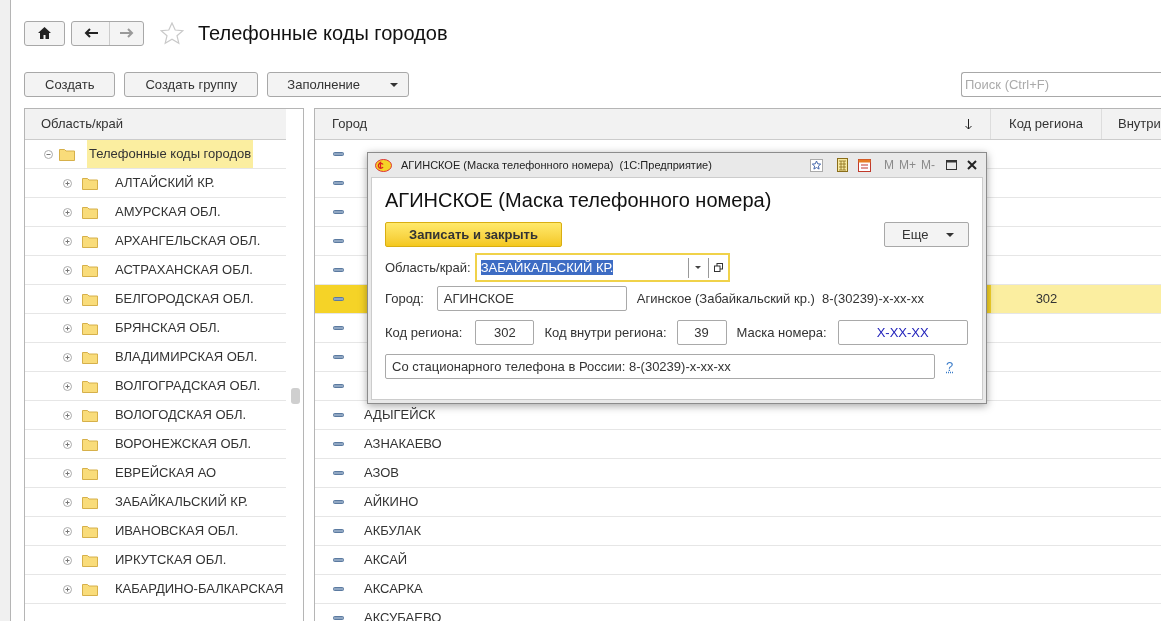 This screenshot has height=621, width=1161. Describe the element at coordinates (168, 328) in the screenshot. I see `tree-item: БРЯНСКАЯ ОБЛ.` at that location.